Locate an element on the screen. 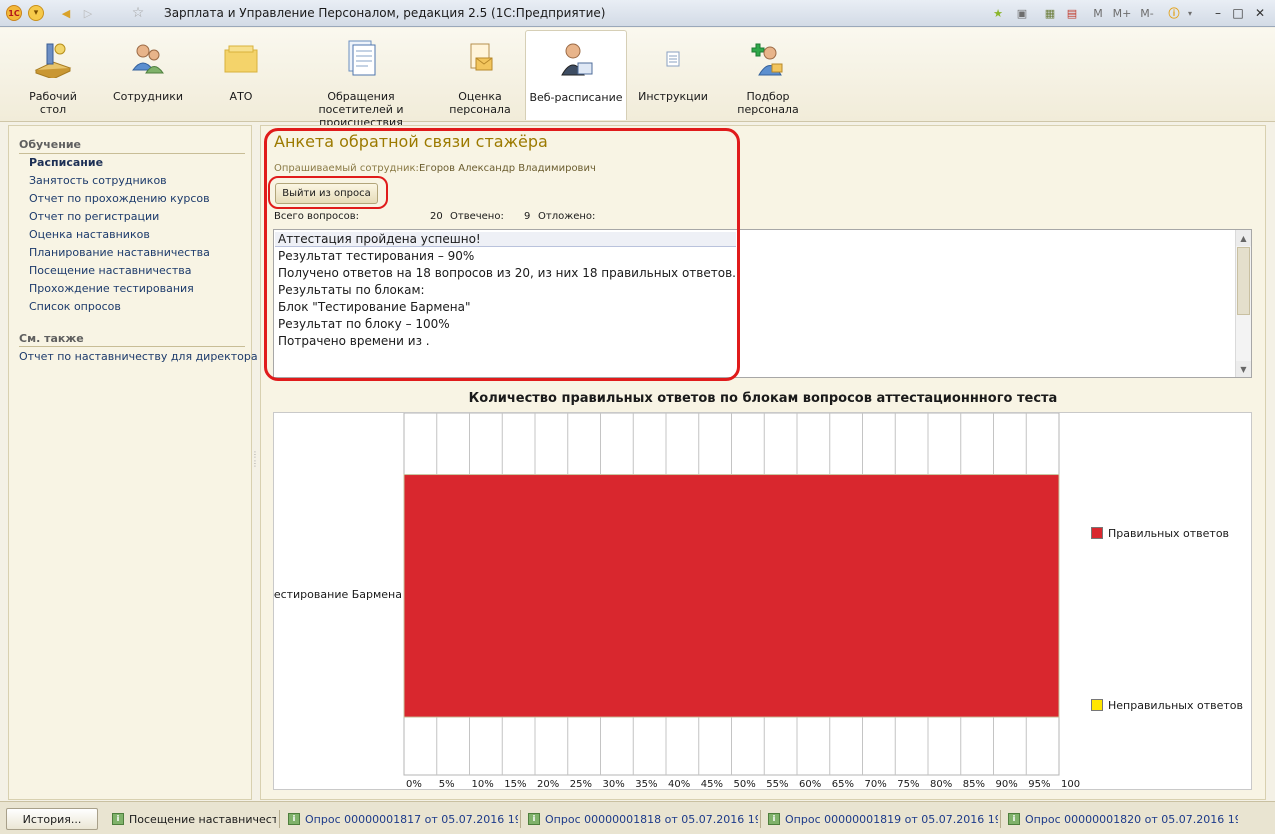  nav-item-registration-report: Отчет по регистрации is located at coordinates (94, 216).